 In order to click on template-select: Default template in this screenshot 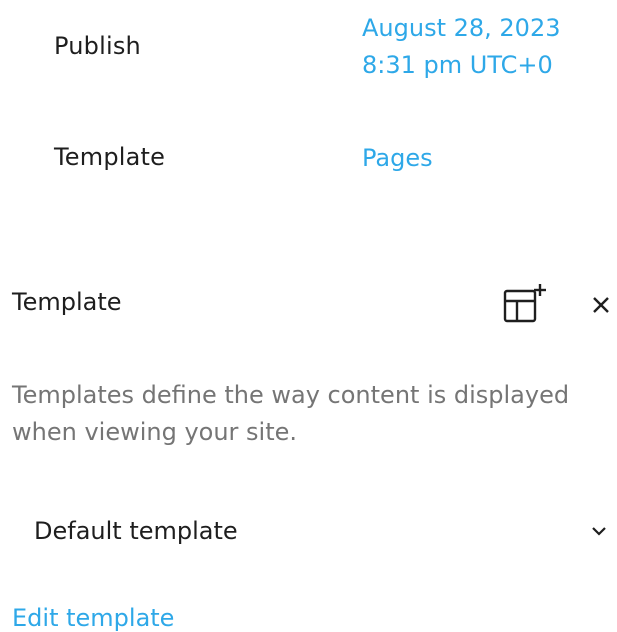, I will do `click(312, 533)`.